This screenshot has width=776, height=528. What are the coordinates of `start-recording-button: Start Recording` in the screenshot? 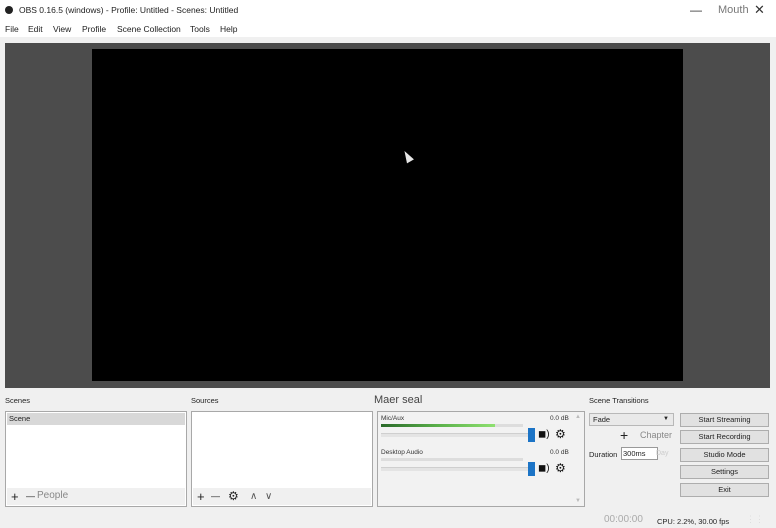 It's located at (724, 437).